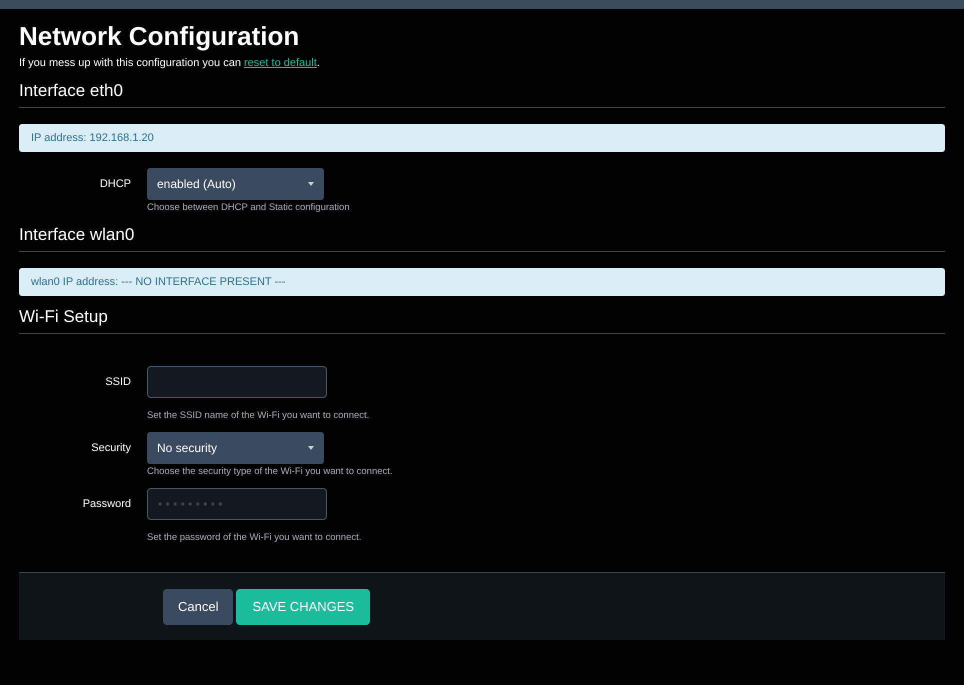  I want to click on section-heading: Interface eth0, so click(482, 94).